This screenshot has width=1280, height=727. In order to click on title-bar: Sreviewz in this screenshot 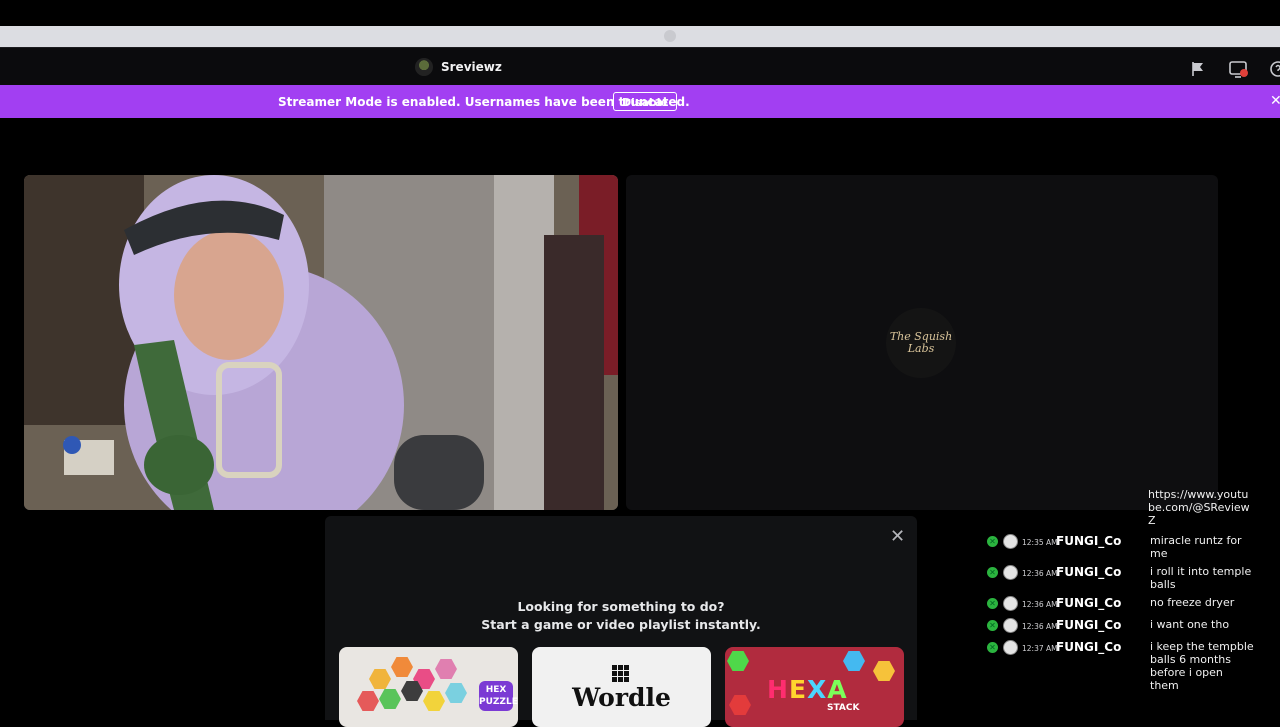, I will do `click(640, 66)`.